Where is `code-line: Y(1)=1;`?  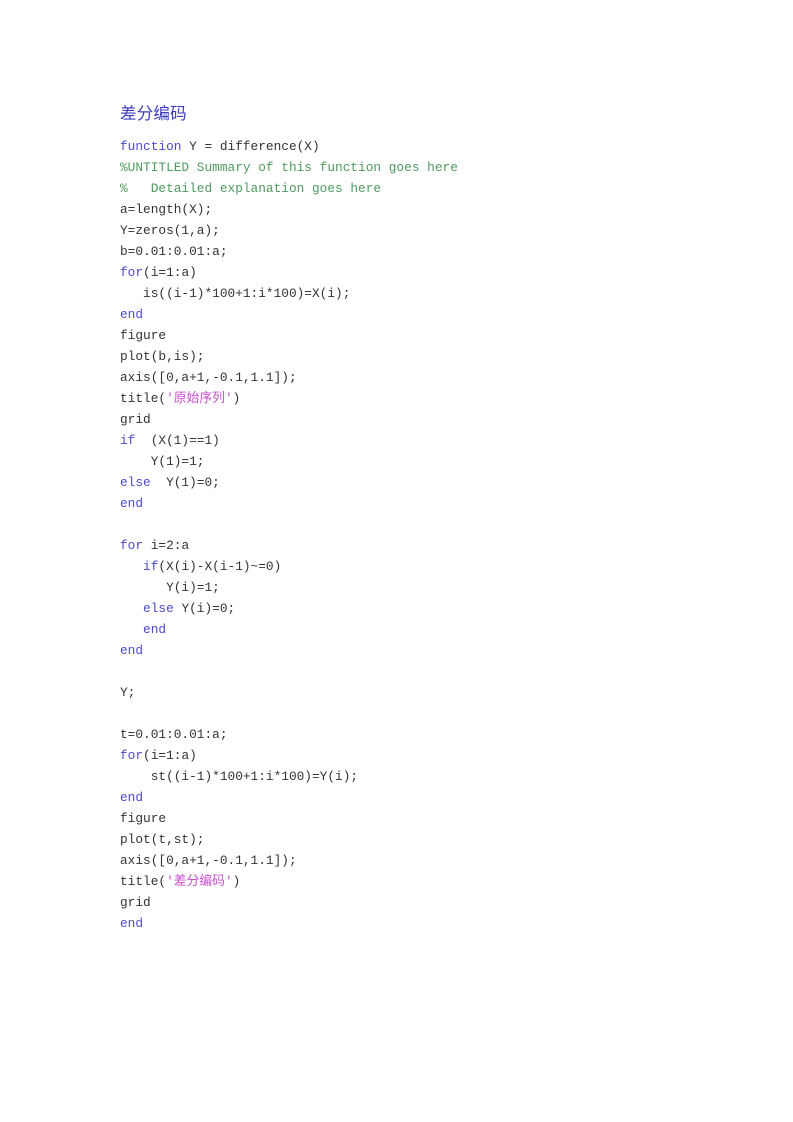
code-line: Y(1)=1; is located at coordinates (420, 461).